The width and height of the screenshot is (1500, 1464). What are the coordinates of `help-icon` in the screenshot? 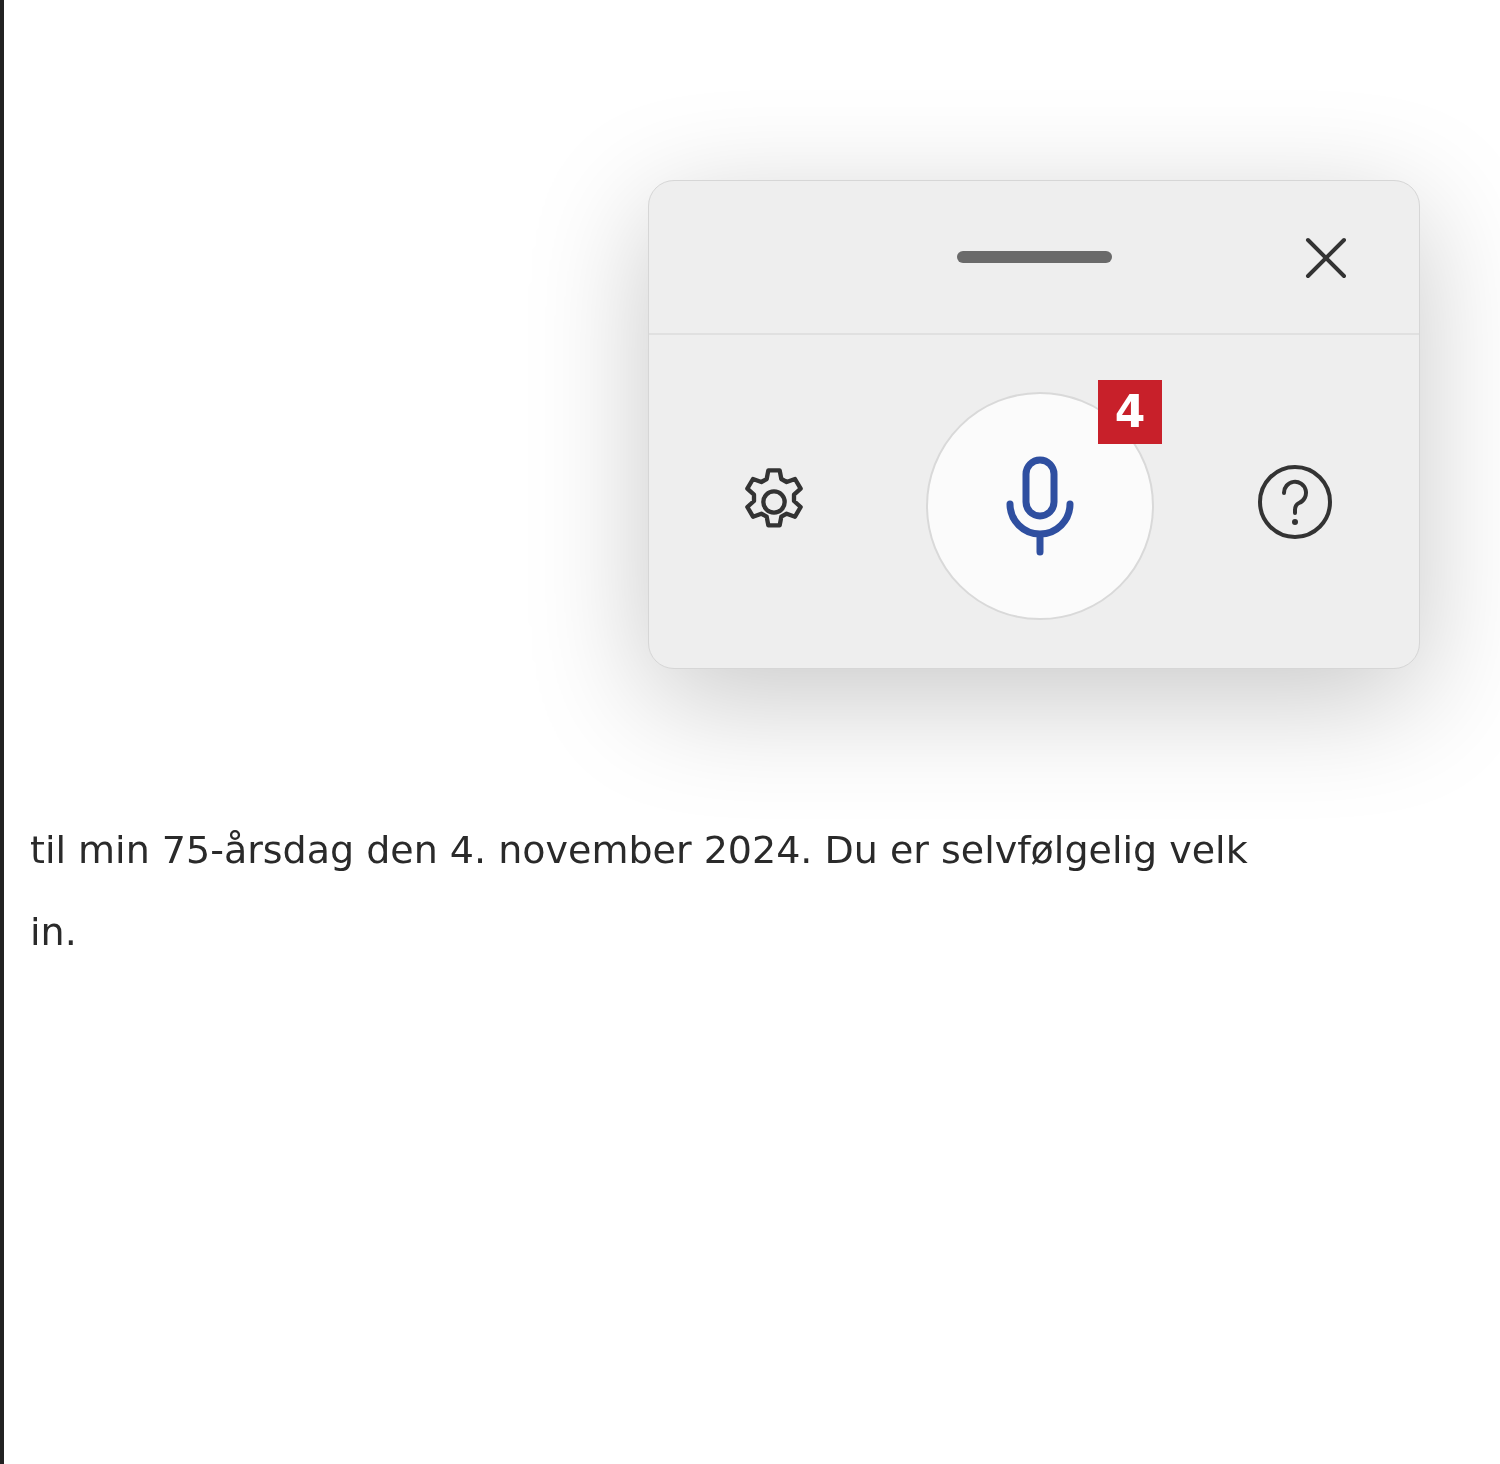 It's located at (1295, 501).